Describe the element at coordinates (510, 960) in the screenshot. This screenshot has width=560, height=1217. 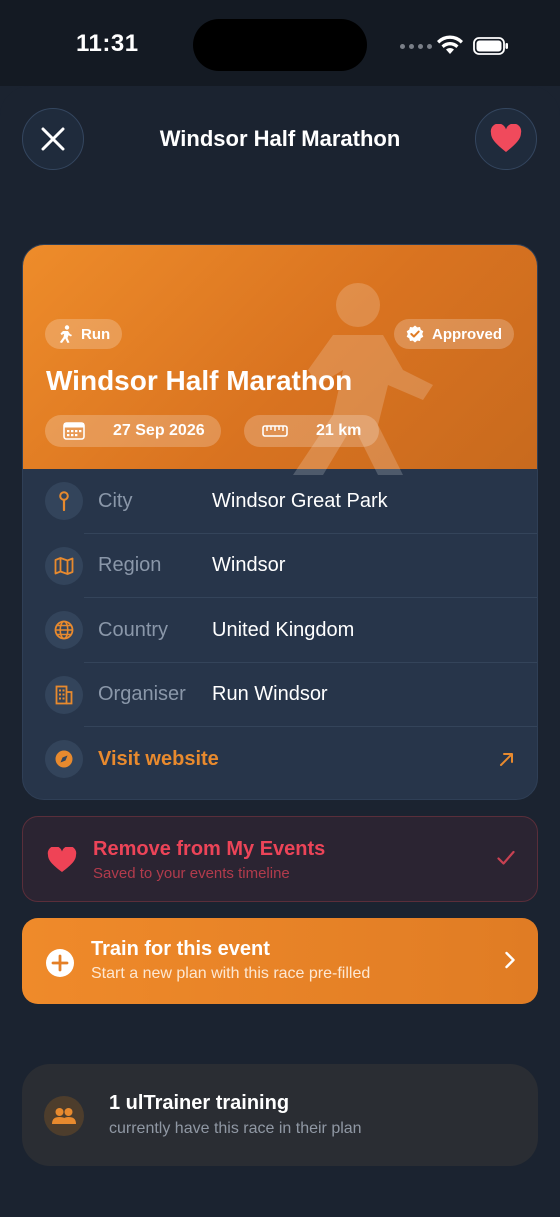
I see `chevron-right-icon` at that location.